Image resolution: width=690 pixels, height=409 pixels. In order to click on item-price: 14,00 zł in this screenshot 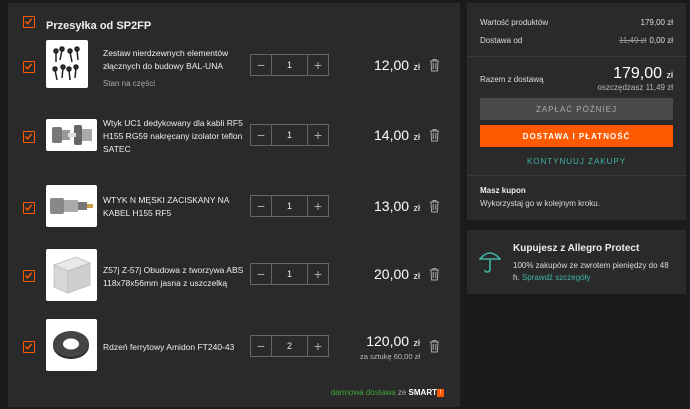, I will do `click(397, 136)`.